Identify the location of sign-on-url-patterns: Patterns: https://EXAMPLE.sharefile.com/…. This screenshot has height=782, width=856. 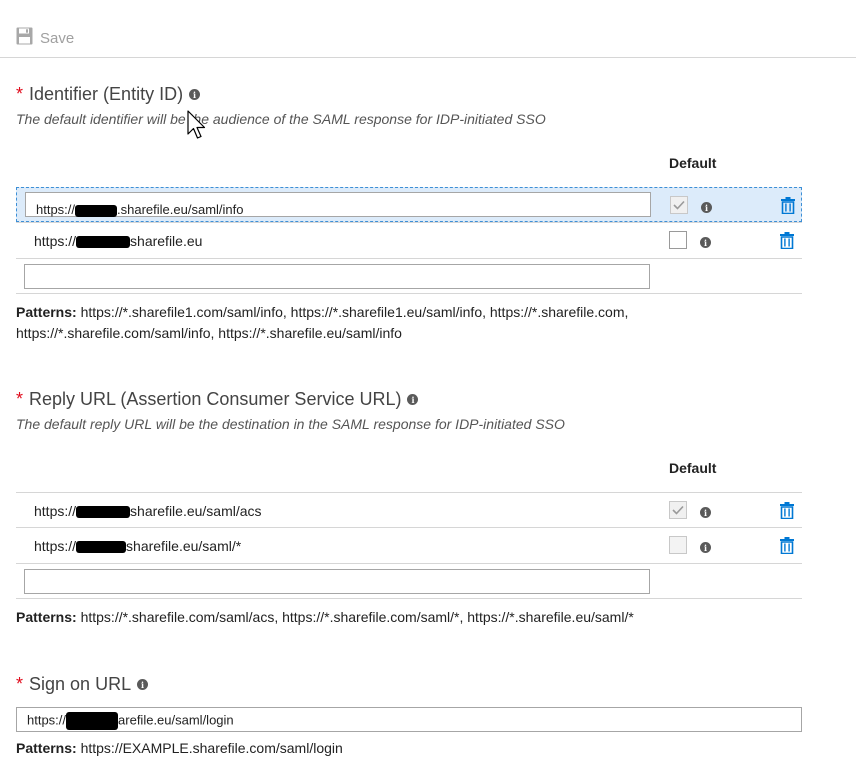
(356, 748).